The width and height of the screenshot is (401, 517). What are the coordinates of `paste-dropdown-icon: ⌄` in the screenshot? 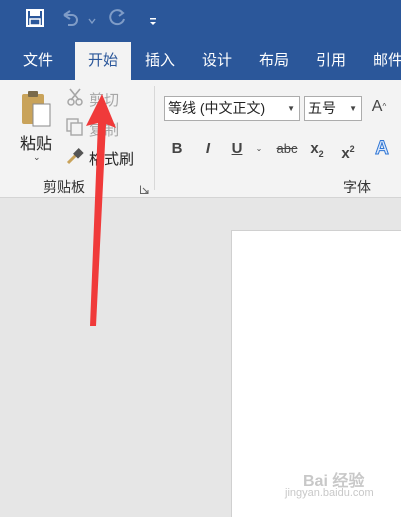 It's located at (37, 157).